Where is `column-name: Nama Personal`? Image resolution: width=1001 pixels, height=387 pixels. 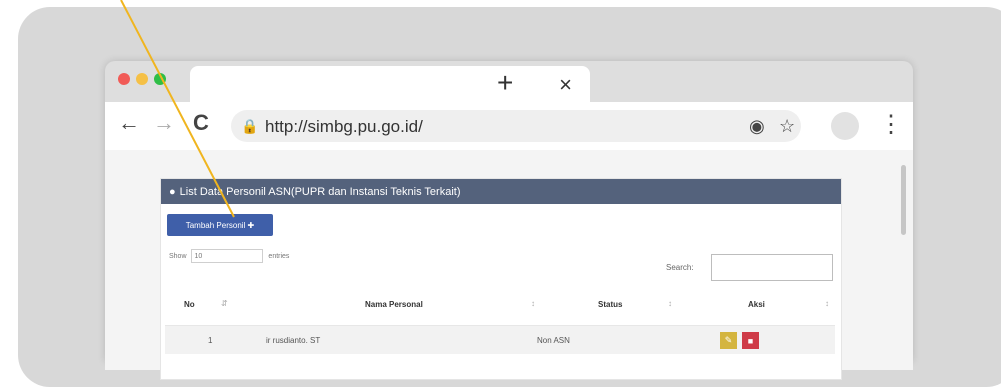 column-name: Nama Personal is located at coordinates (394, 304).